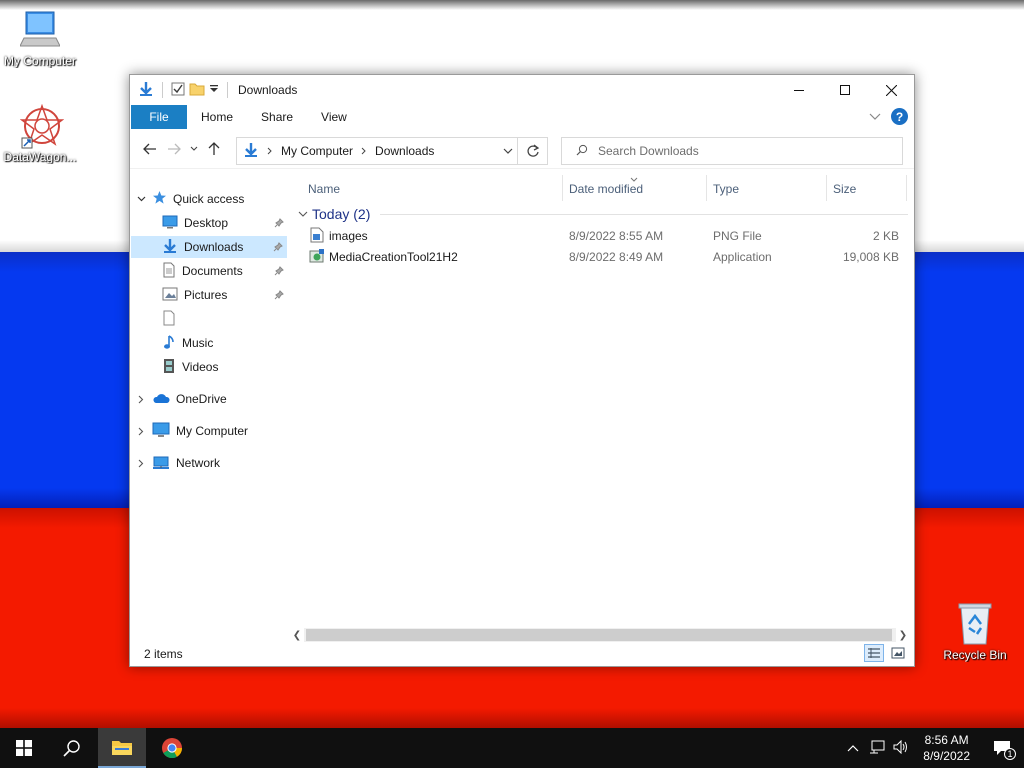 Image resolution: width=1024 pixels, height=768 pixels. I want to click on taskbar-chrome, so click(172, 748).